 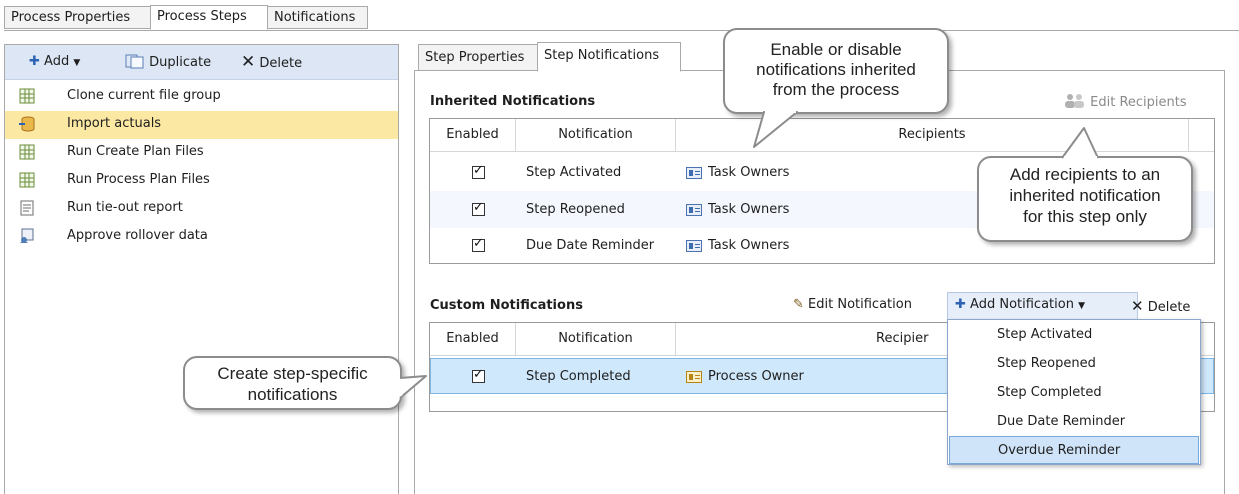 I want to click on callout-line: for this step only, so click(x=1085, y=216).